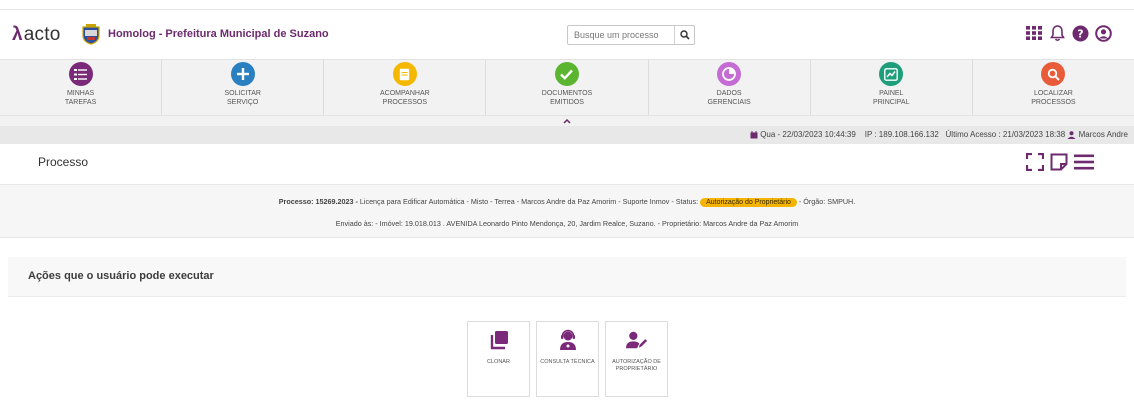 This screenshot has height=415, width=1134. What do you see at coordinates (405, 87) in the screenshot?
I see `nav-acompanhar-processos: ACOMPANHAR PROCESSOS` at bounding box center [405, 87].